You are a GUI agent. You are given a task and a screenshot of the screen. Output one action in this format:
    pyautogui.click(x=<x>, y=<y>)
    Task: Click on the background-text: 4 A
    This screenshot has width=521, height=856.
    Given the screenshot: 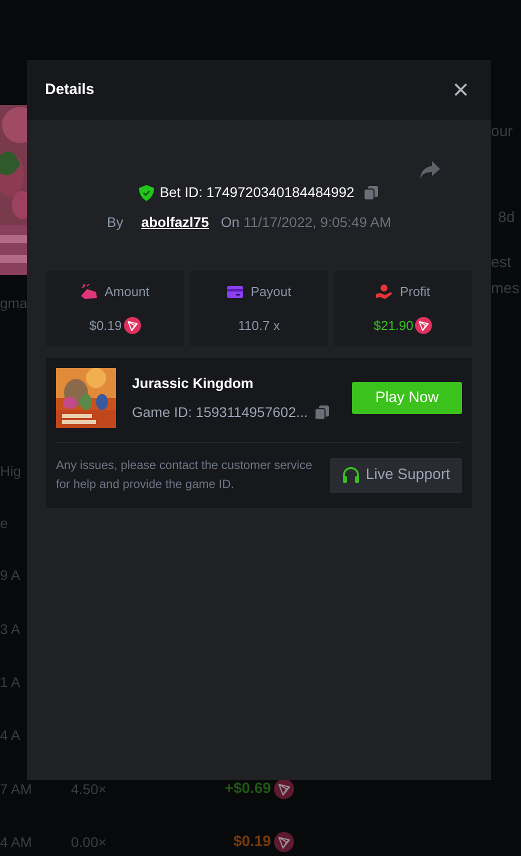 What is the action you would take?
    pyautogui.click(x=11, y=735)
    